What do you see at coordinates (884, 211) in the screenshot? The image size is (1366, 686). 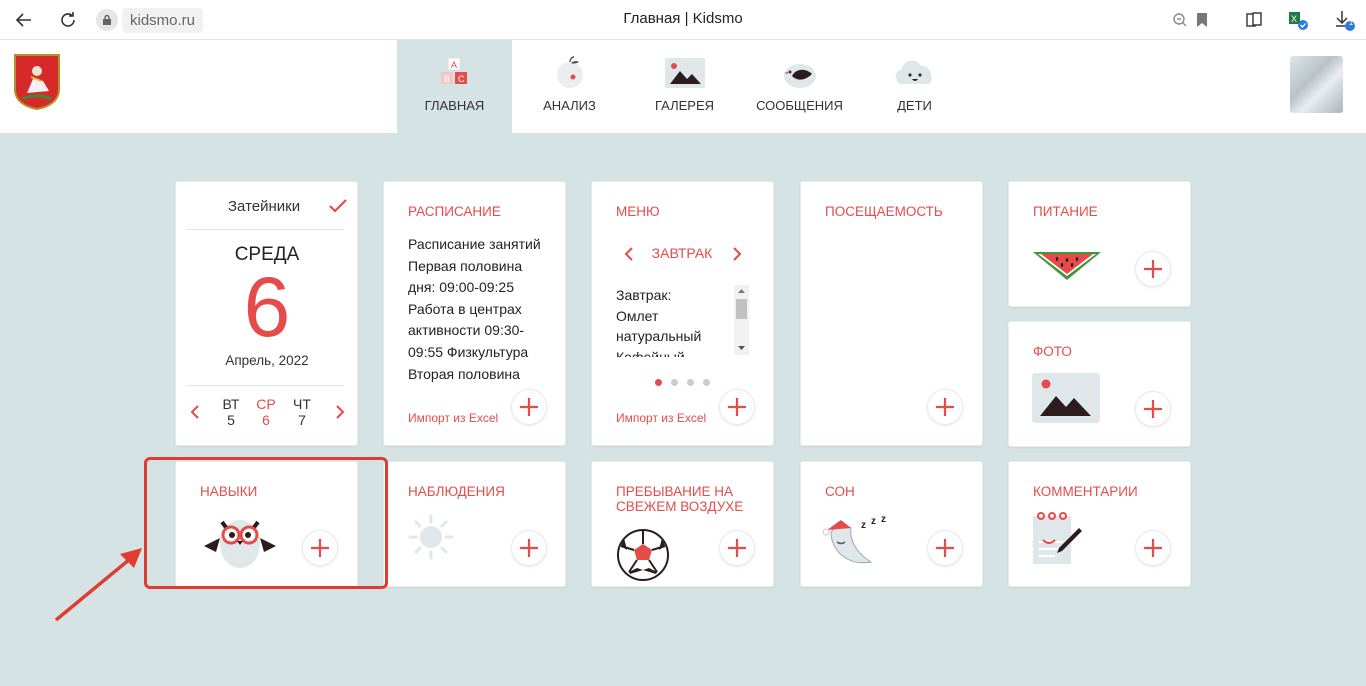 I see `card-title: ПОСЕЩАЕМОСТЬ` at bounding box center [884, 211].